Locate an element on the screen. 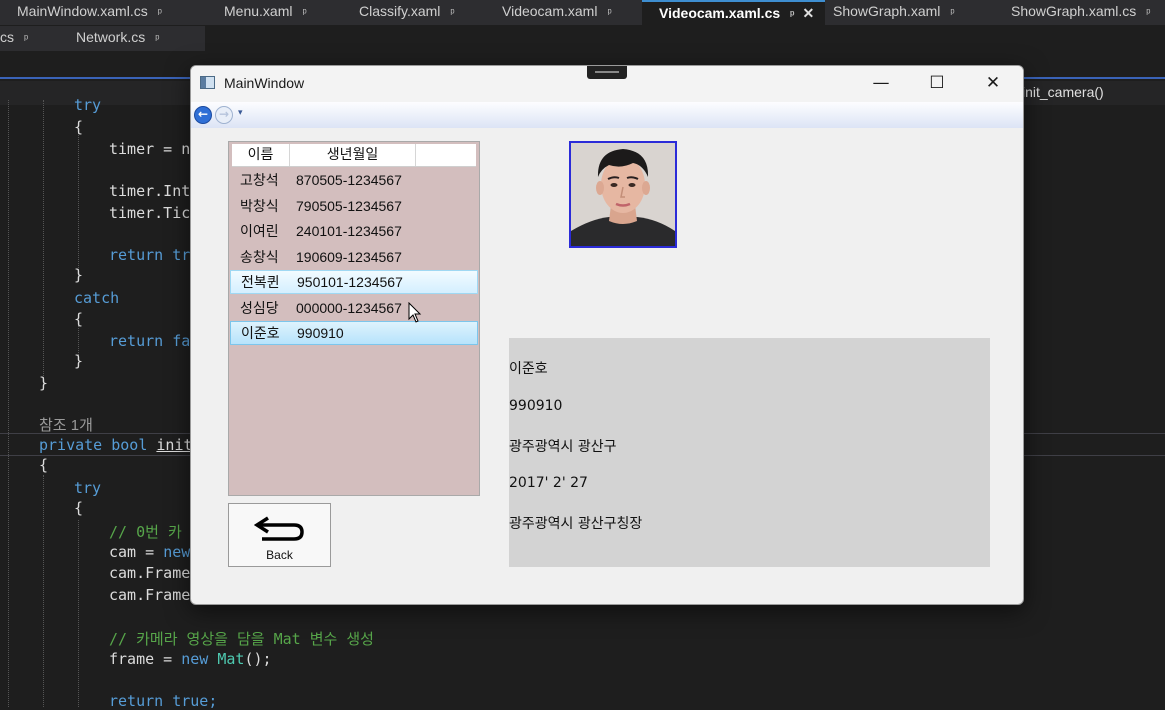 Image resolution: width=1165 pixels, height=710 pixels. minimize-button: — is located at coordinates (881, 84).